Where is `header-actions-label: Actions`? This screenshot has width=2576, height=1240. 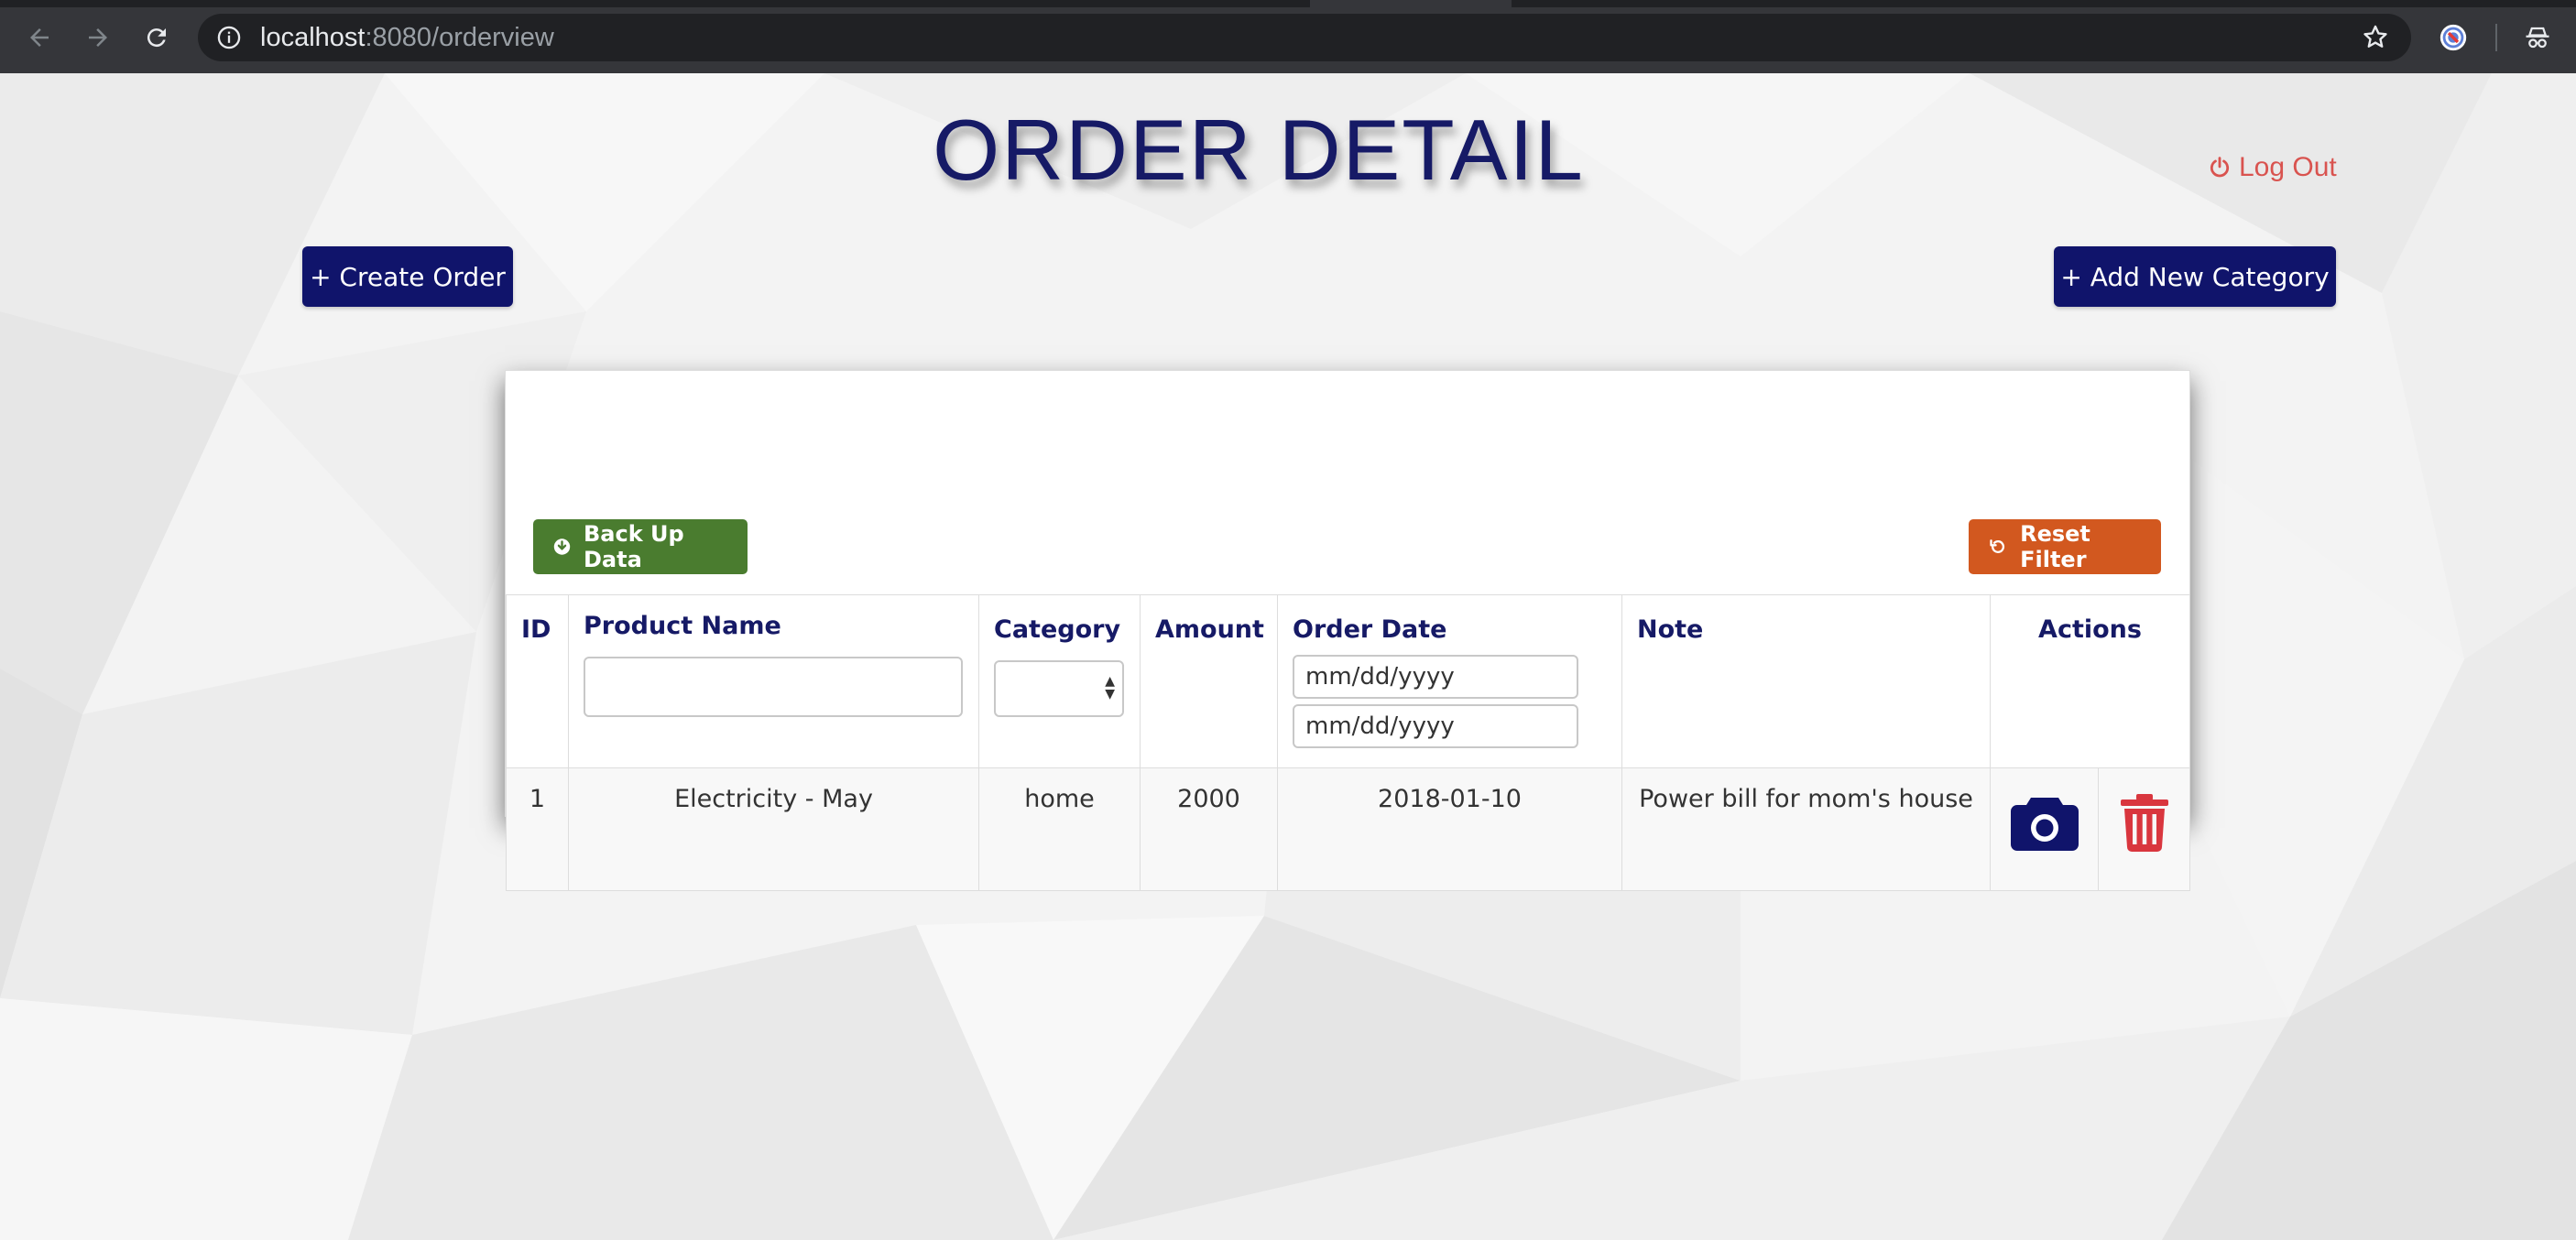 header-actions-label: Actions is located at coordinates (2090, 630).